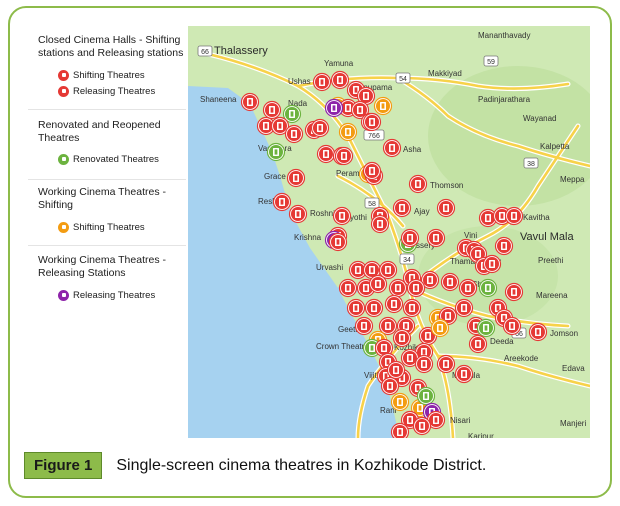 Image resolution: width=620 pixels, height=506 pixels. I want to click on place-label: Ushas, so click(299, 81).